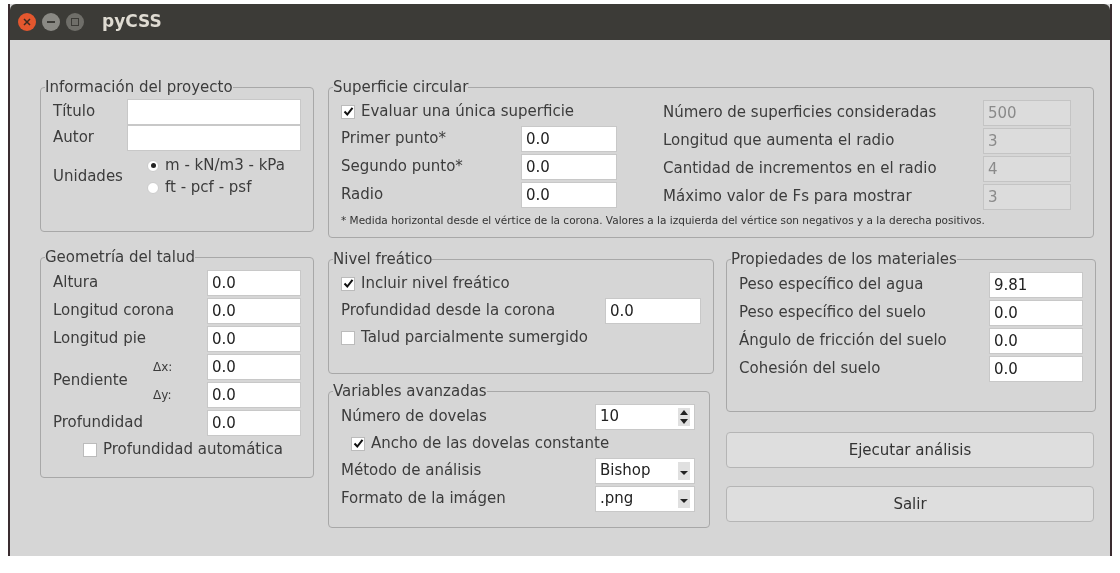 The width and height of the screenshot is (1120, 573). I want to click on field-label: Título, so click(75, 112).